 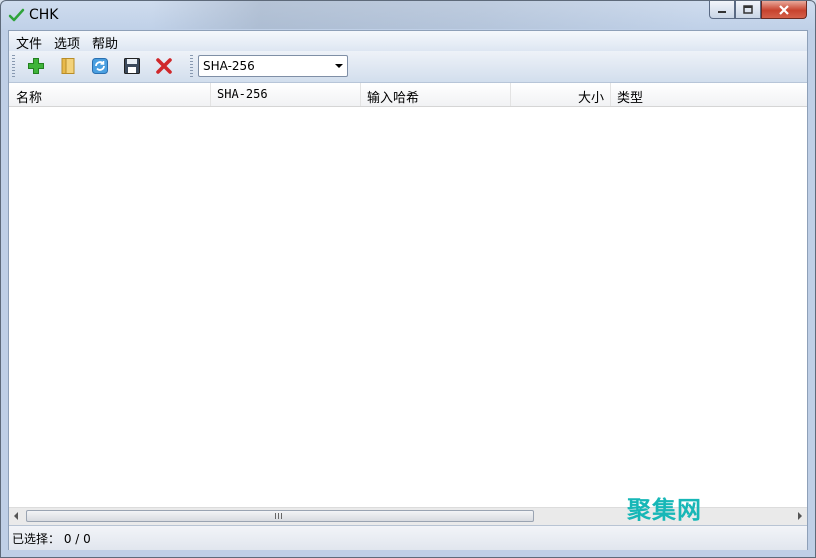 I want to click on menu-help: 帮助, so click(x=105, y=42).